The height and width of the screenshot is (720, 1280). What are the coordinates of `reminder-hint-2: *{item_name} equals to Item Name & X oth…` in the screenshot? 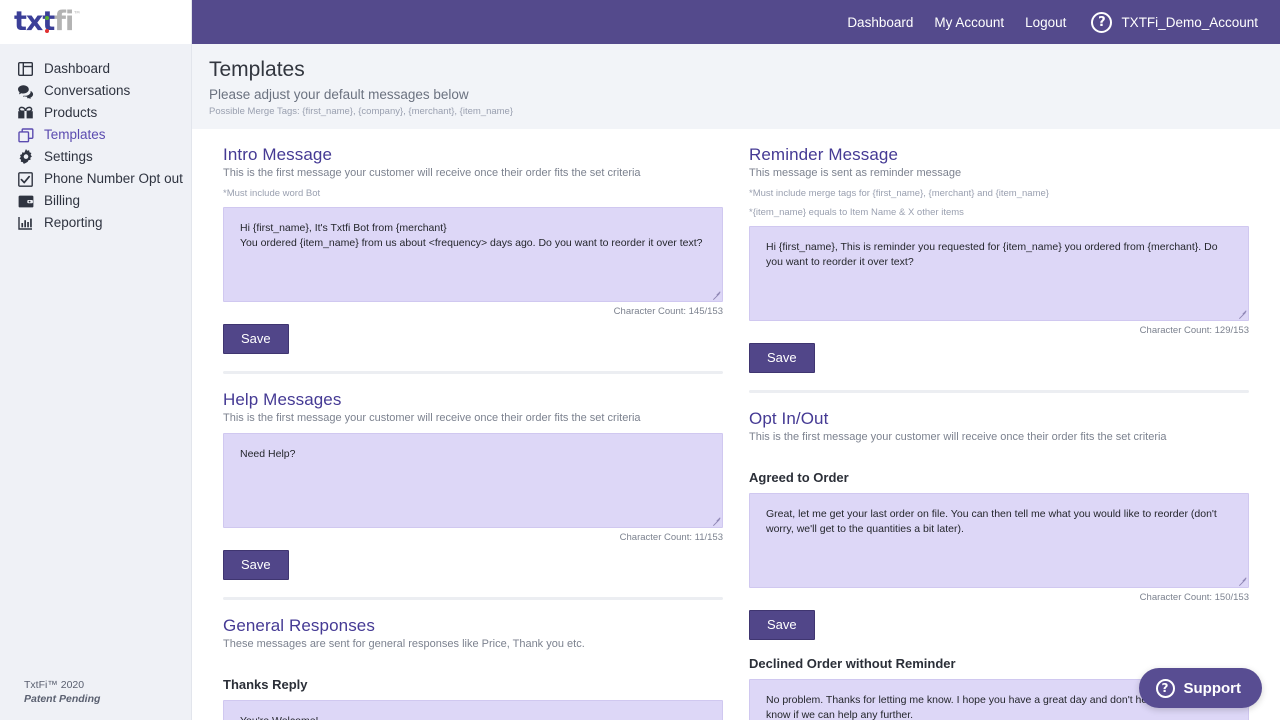 It's located at (856, 212).